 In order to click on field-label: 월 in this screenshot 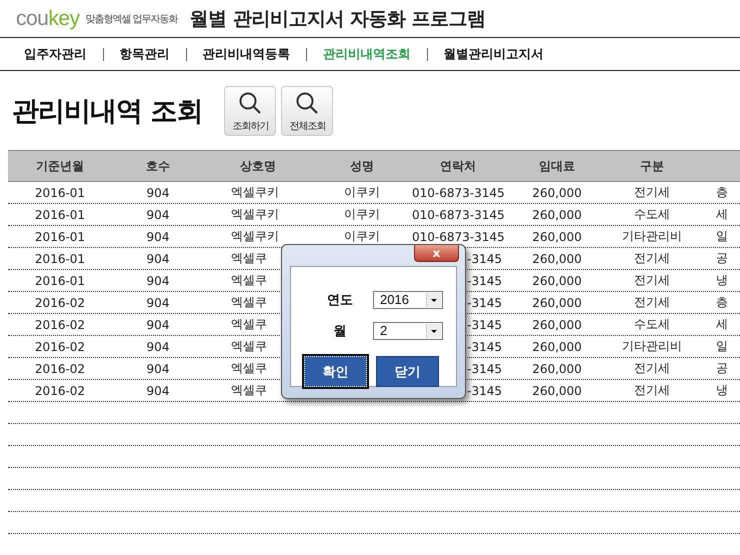, I will do `click(340, 331)`.